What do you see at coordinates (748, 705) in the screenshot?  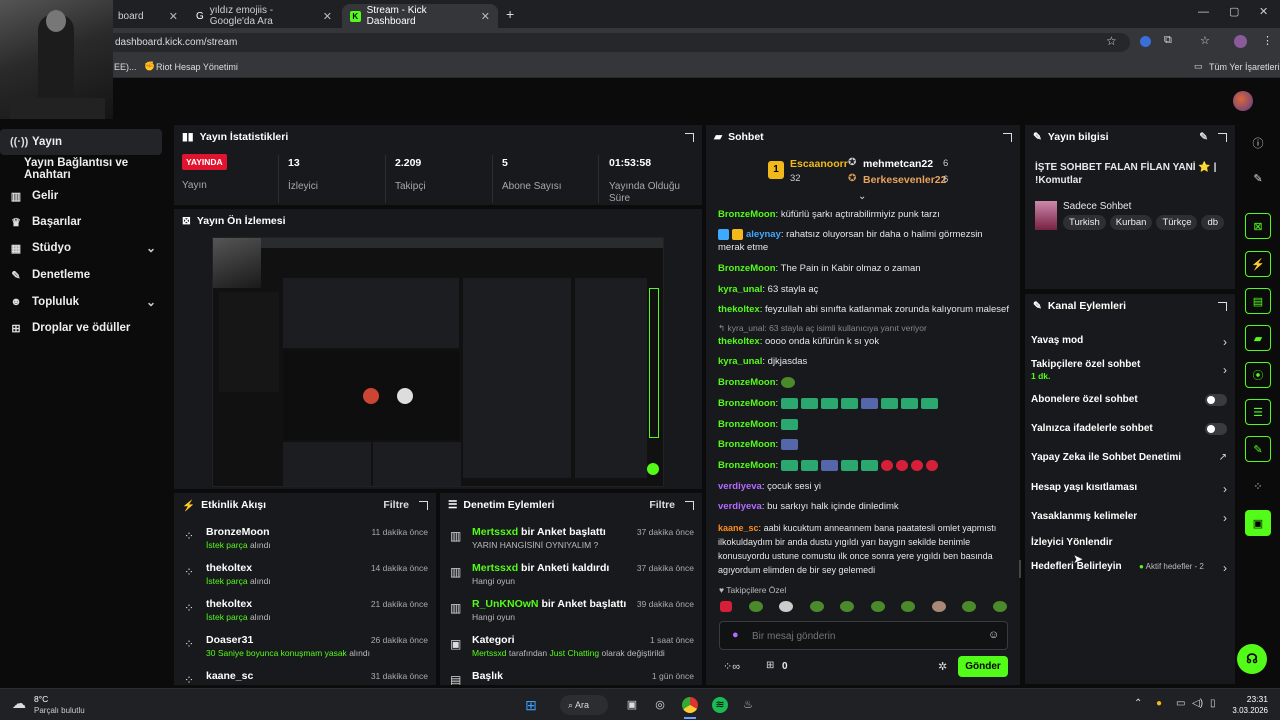 I see `steam-icon: ♨` at bounding box center [748, 705].